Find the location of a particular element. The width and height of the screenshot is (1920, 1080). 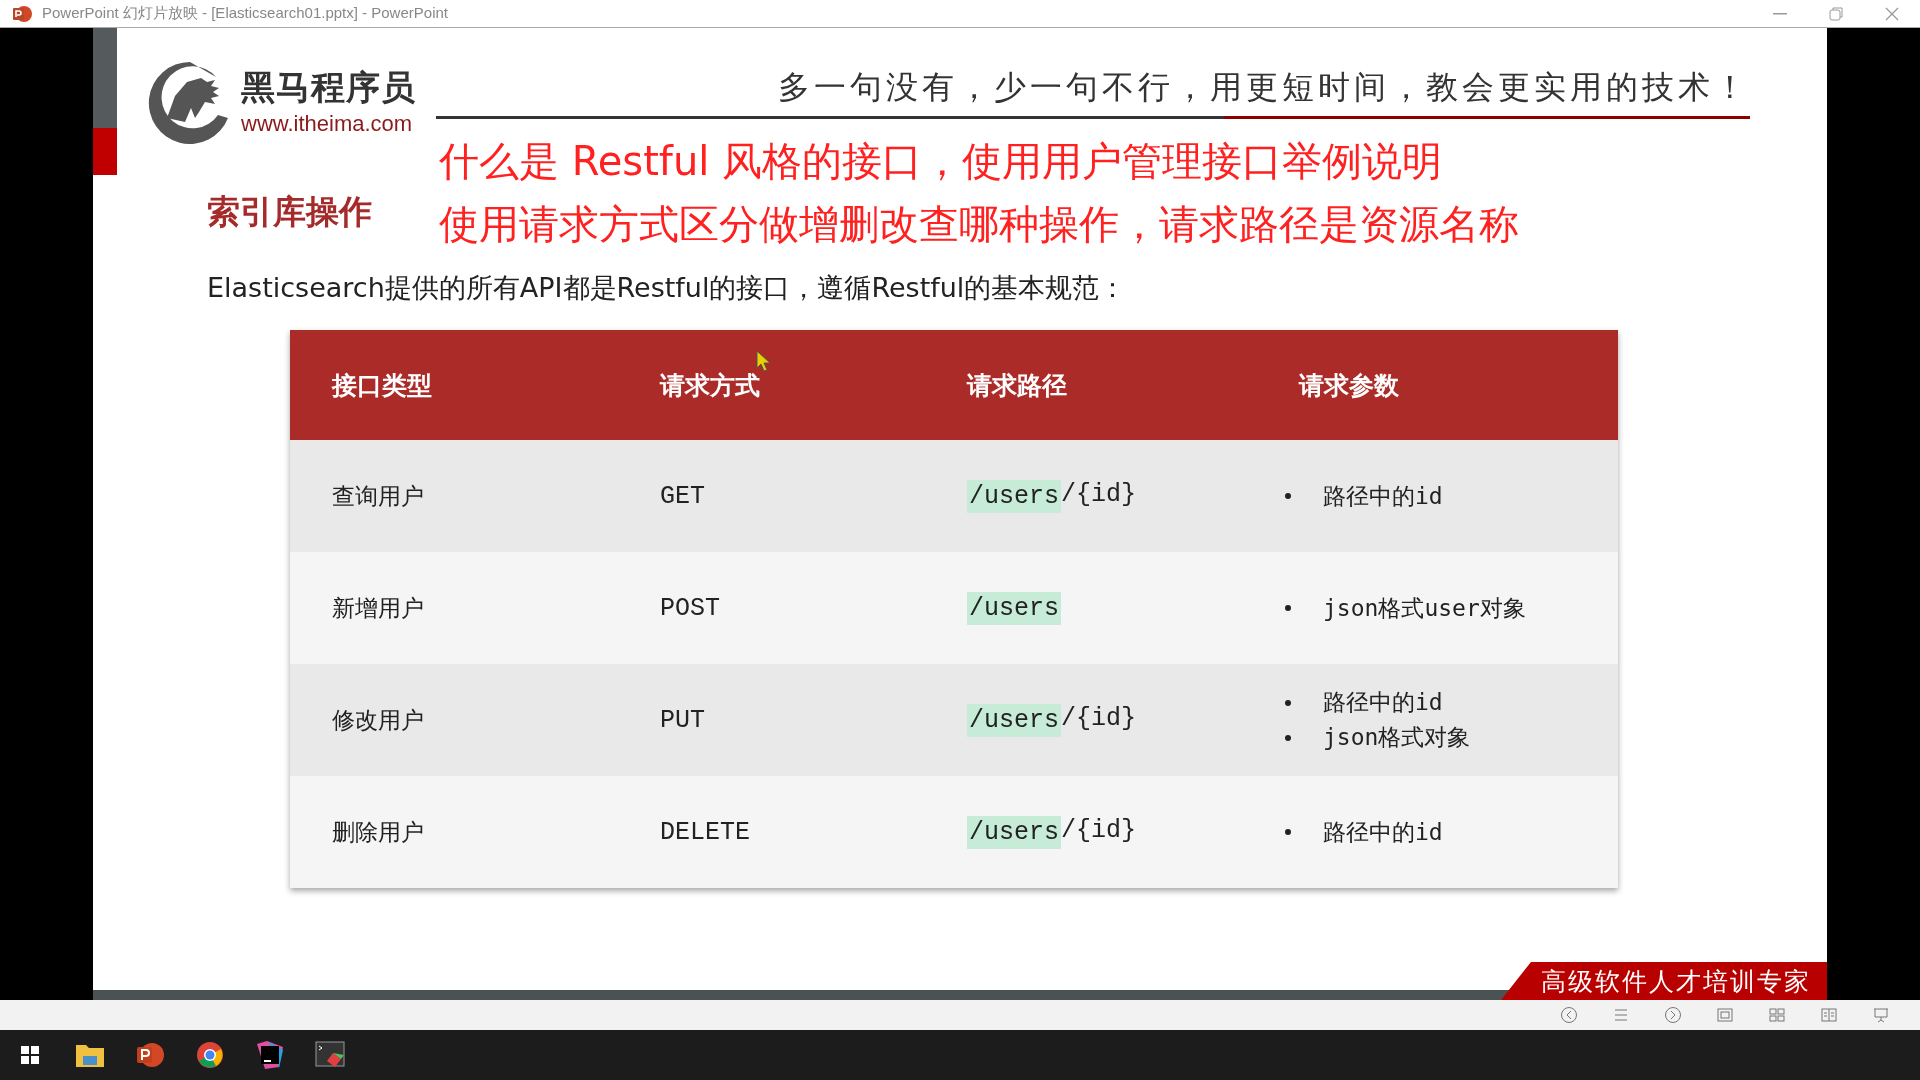

intellij-icon is located at coordinates (270, 1055).